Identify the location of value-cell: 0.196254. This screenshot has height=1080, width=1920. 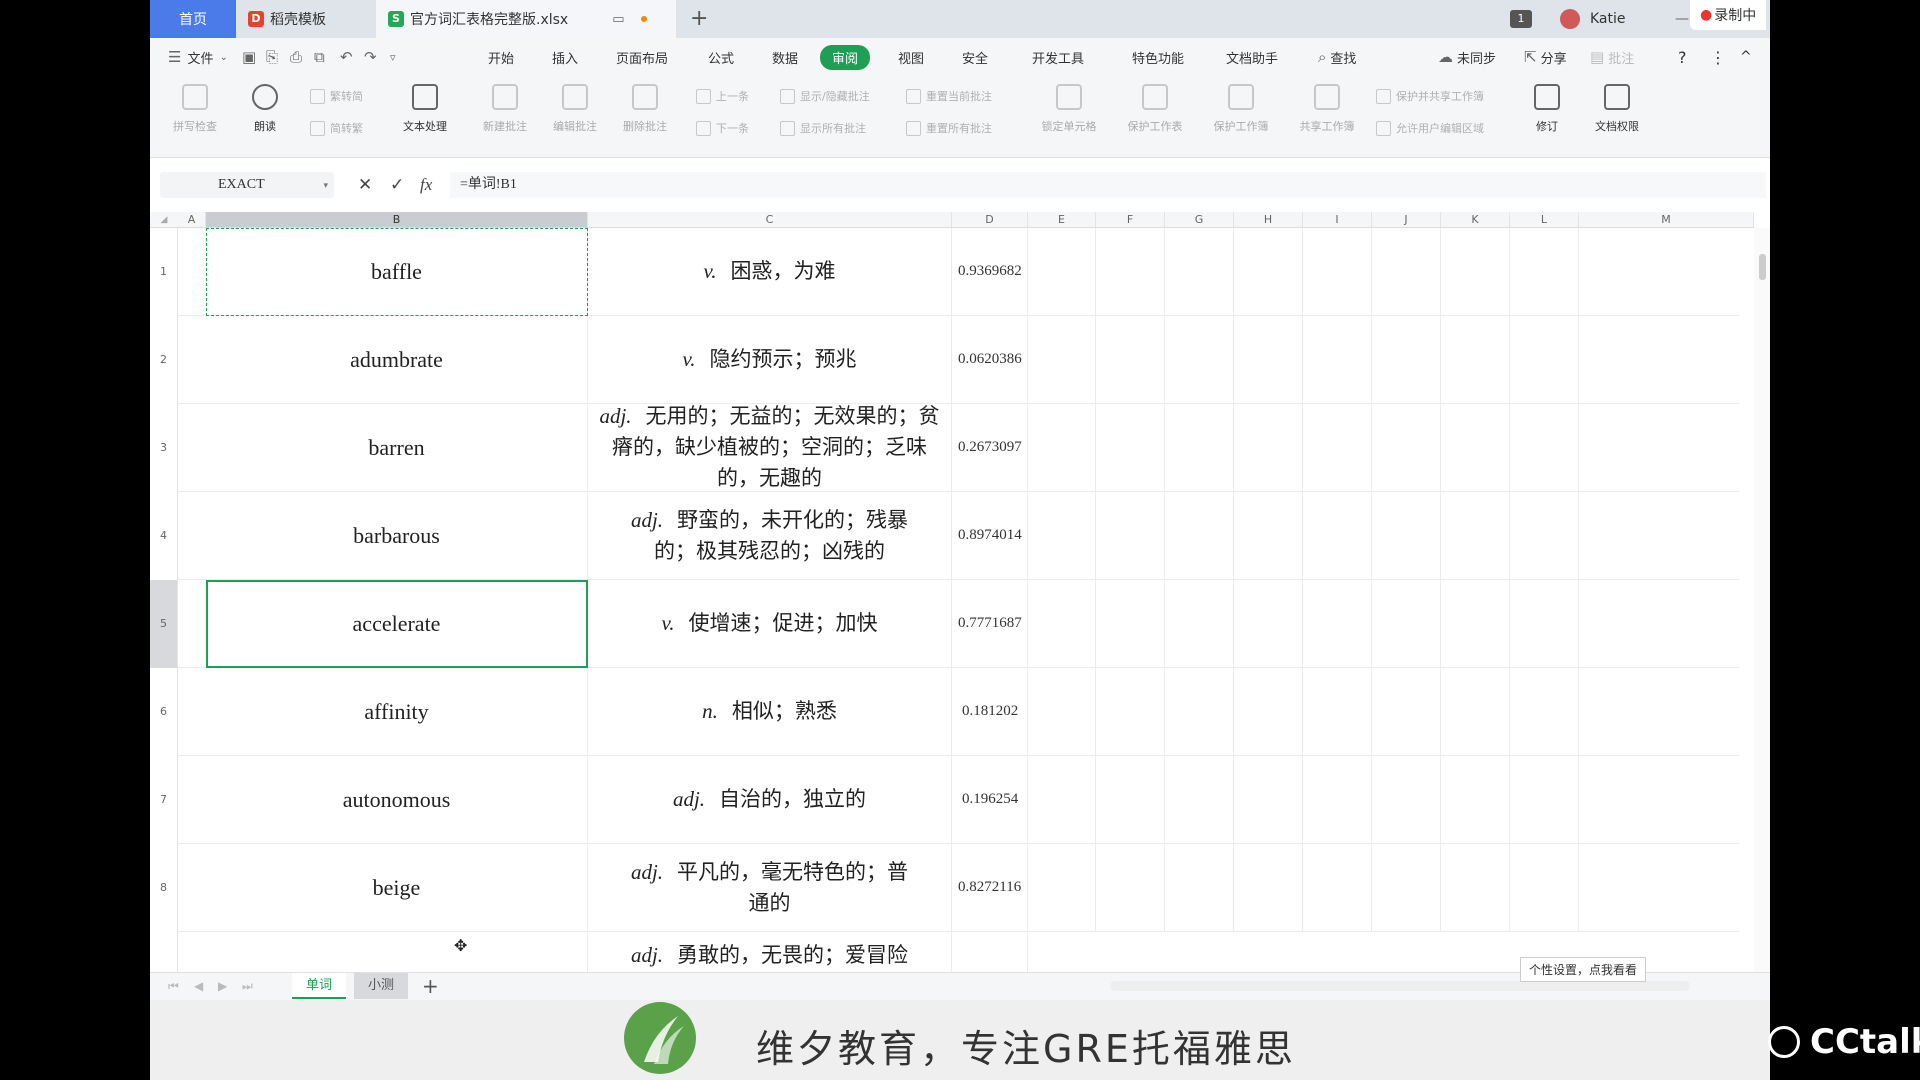
(990, 799).